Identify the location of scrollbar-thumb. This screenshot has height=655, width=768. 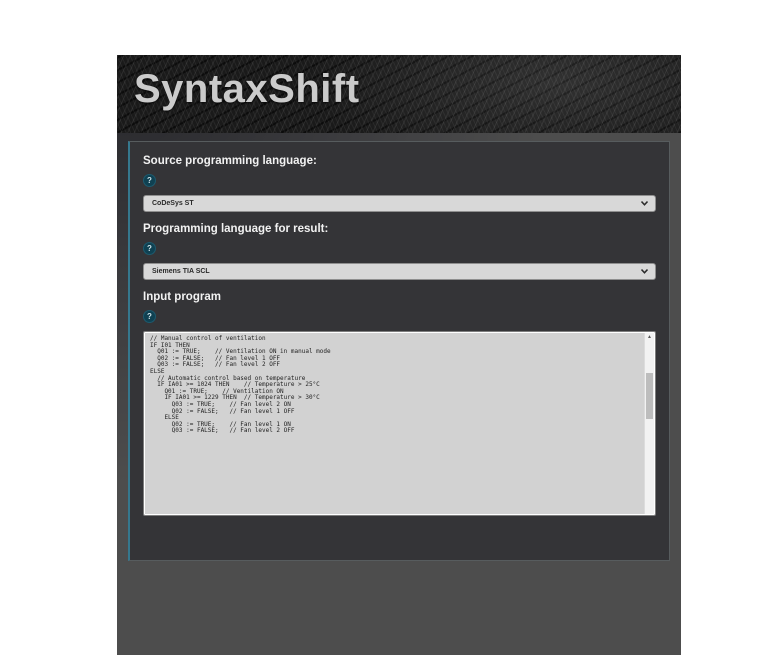
(649, 396).